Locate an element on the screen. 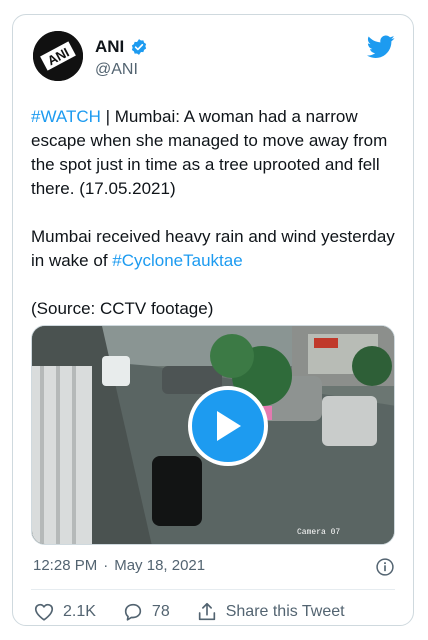 This screenshot has width=428, height=640. reply-button: 78 is located at coordinates (146, 612).